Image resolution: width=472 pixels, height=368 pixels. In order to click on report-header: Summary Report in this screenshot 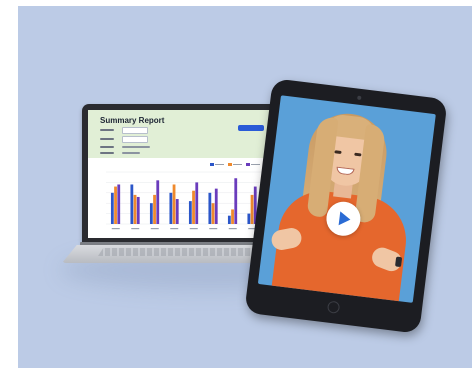, I will do `click(182, 134)`.